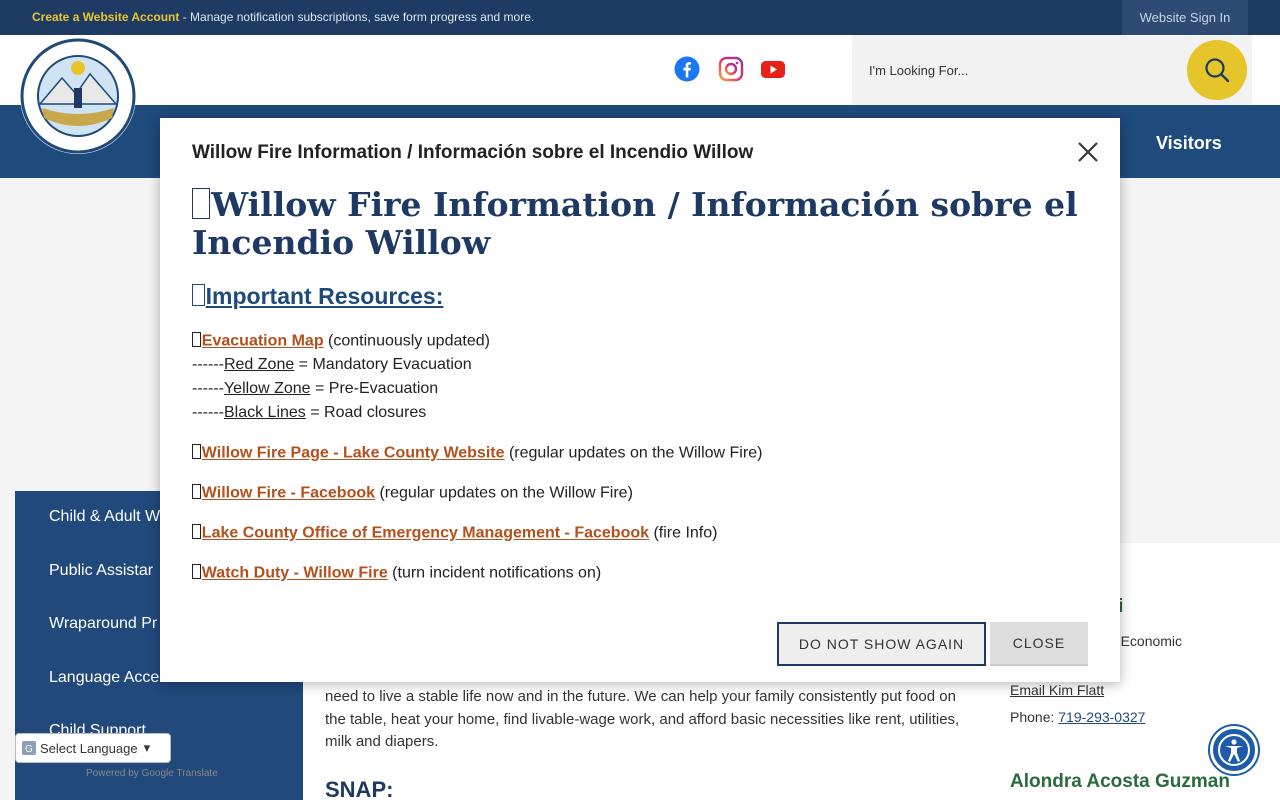 The width and height of the screenshot is (1280, 800). Describe the element at coordinates (383, 364) in the screenshot. I see `red-zone-desc: = Mandatory Evacuation` at that location.